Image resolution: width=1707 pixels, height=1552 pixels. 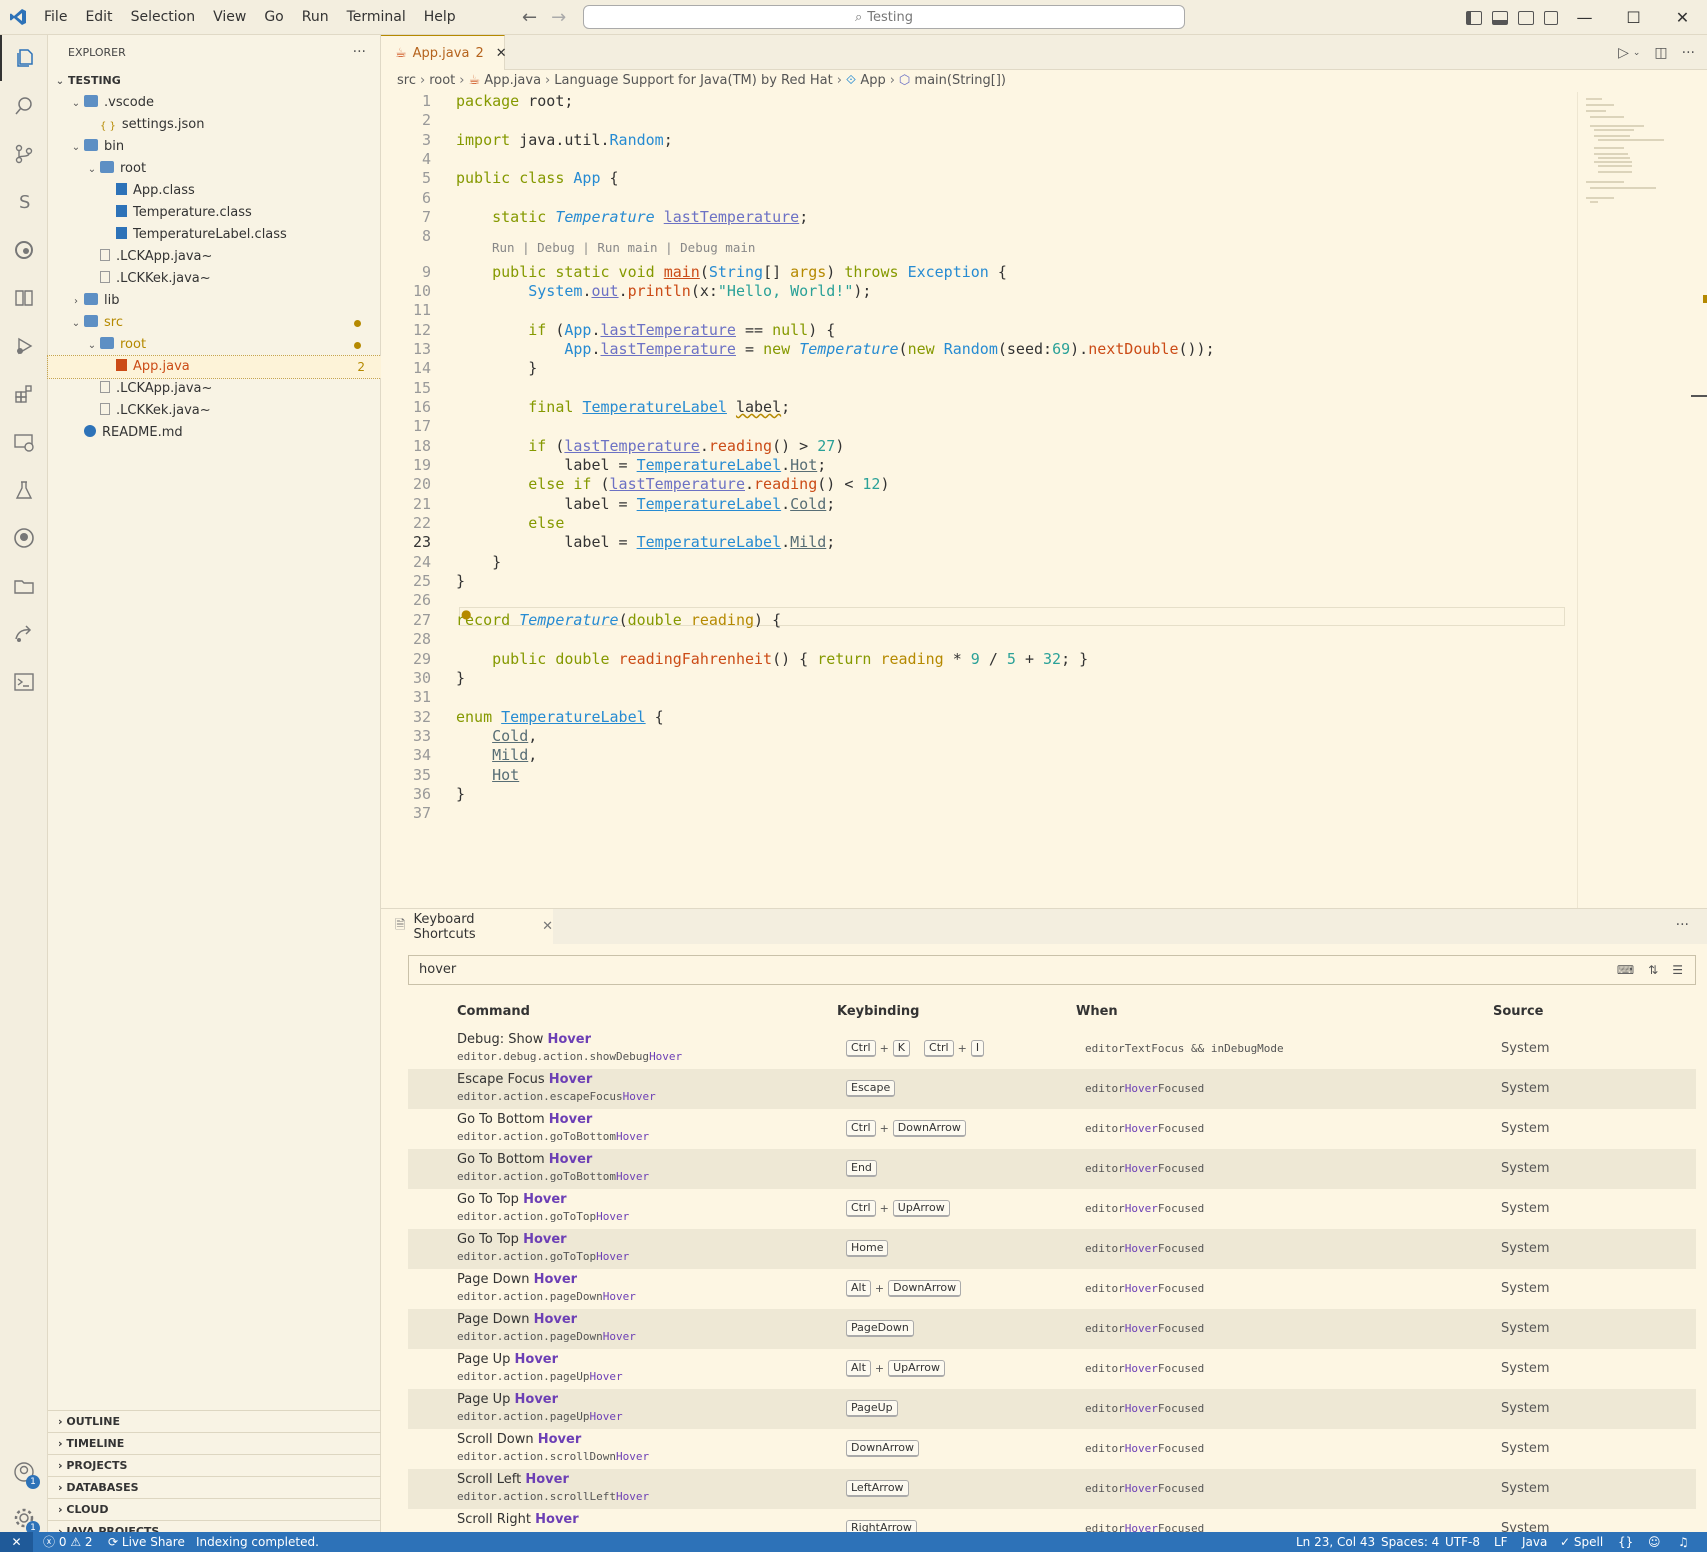 What do you see at coordinates (467, 926) in the screenshot?
I see `tab-keyboard-shortcuts: 🗎 Keyboard Shortcuts ✕` at bounding box center [467, 926].